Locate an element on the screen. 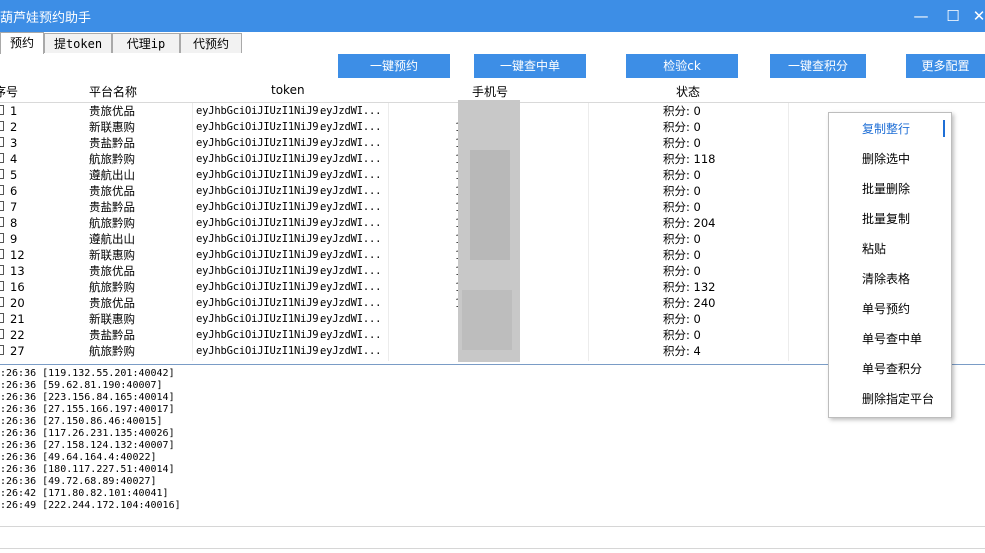 The image size is (985, 553). context-menu-item: 粘贴 is located at coordinates (890, 249).